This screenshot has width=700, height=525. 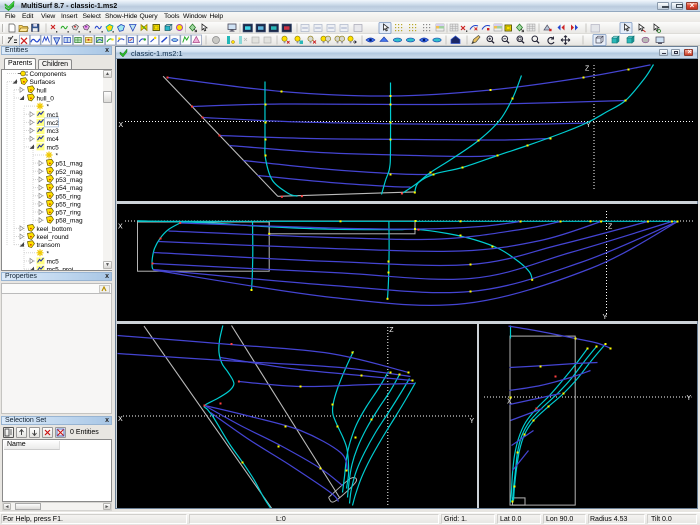 I want to click on svg-text: hull, so click(x=42, y=90).